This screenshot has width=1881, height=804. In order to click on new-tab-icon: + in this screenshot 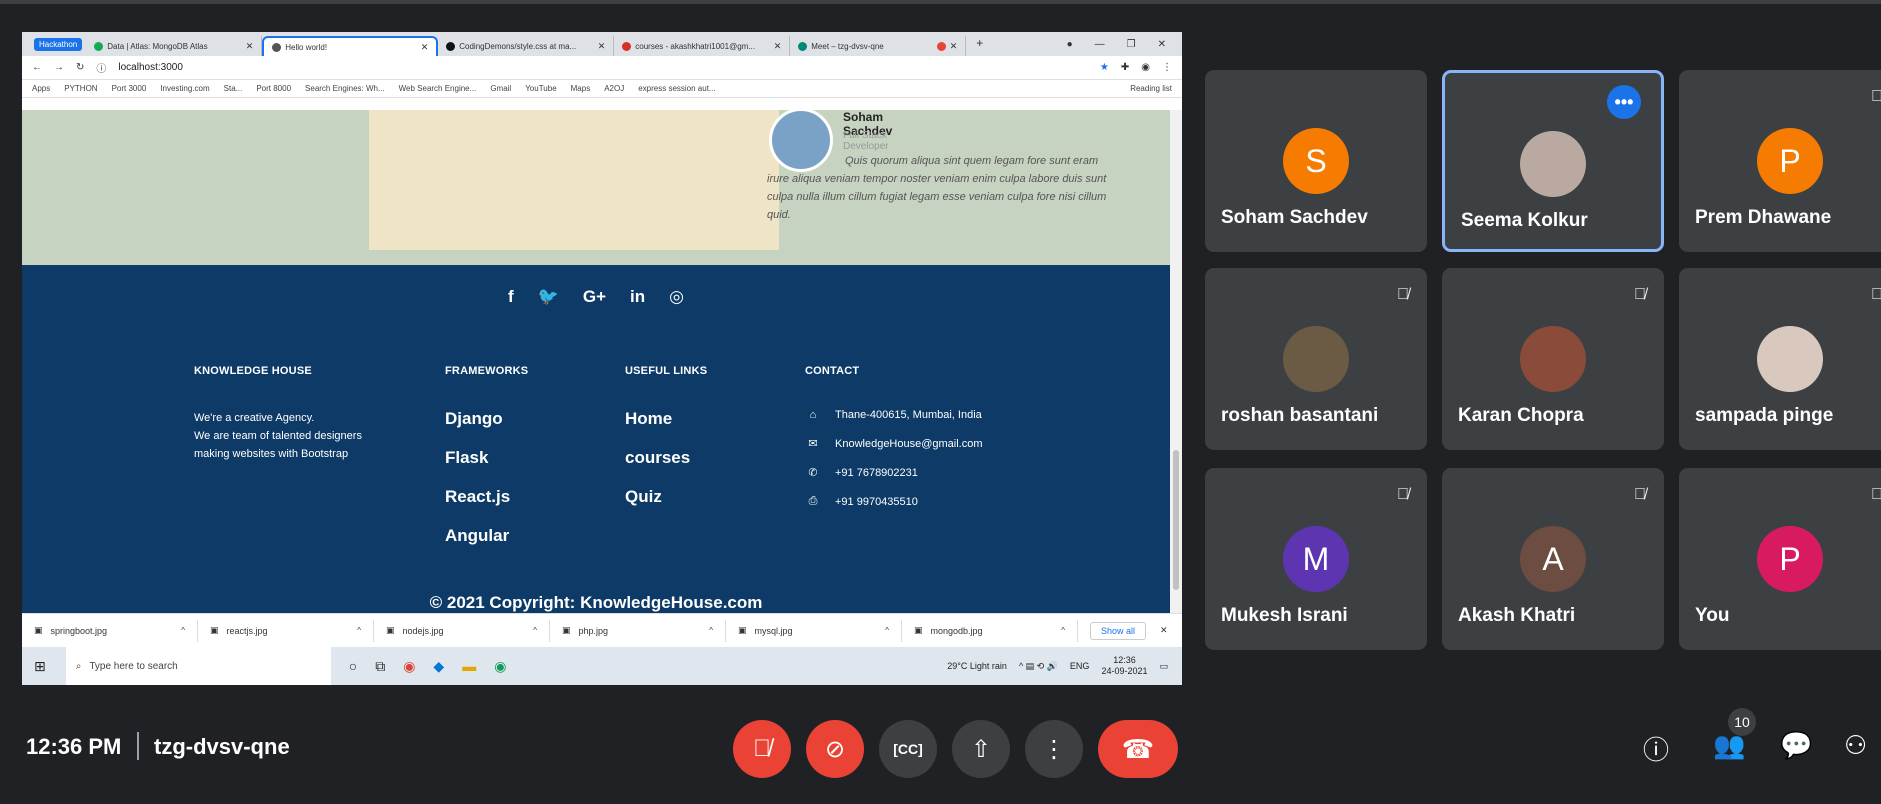, I will do `click(974, 46)`.